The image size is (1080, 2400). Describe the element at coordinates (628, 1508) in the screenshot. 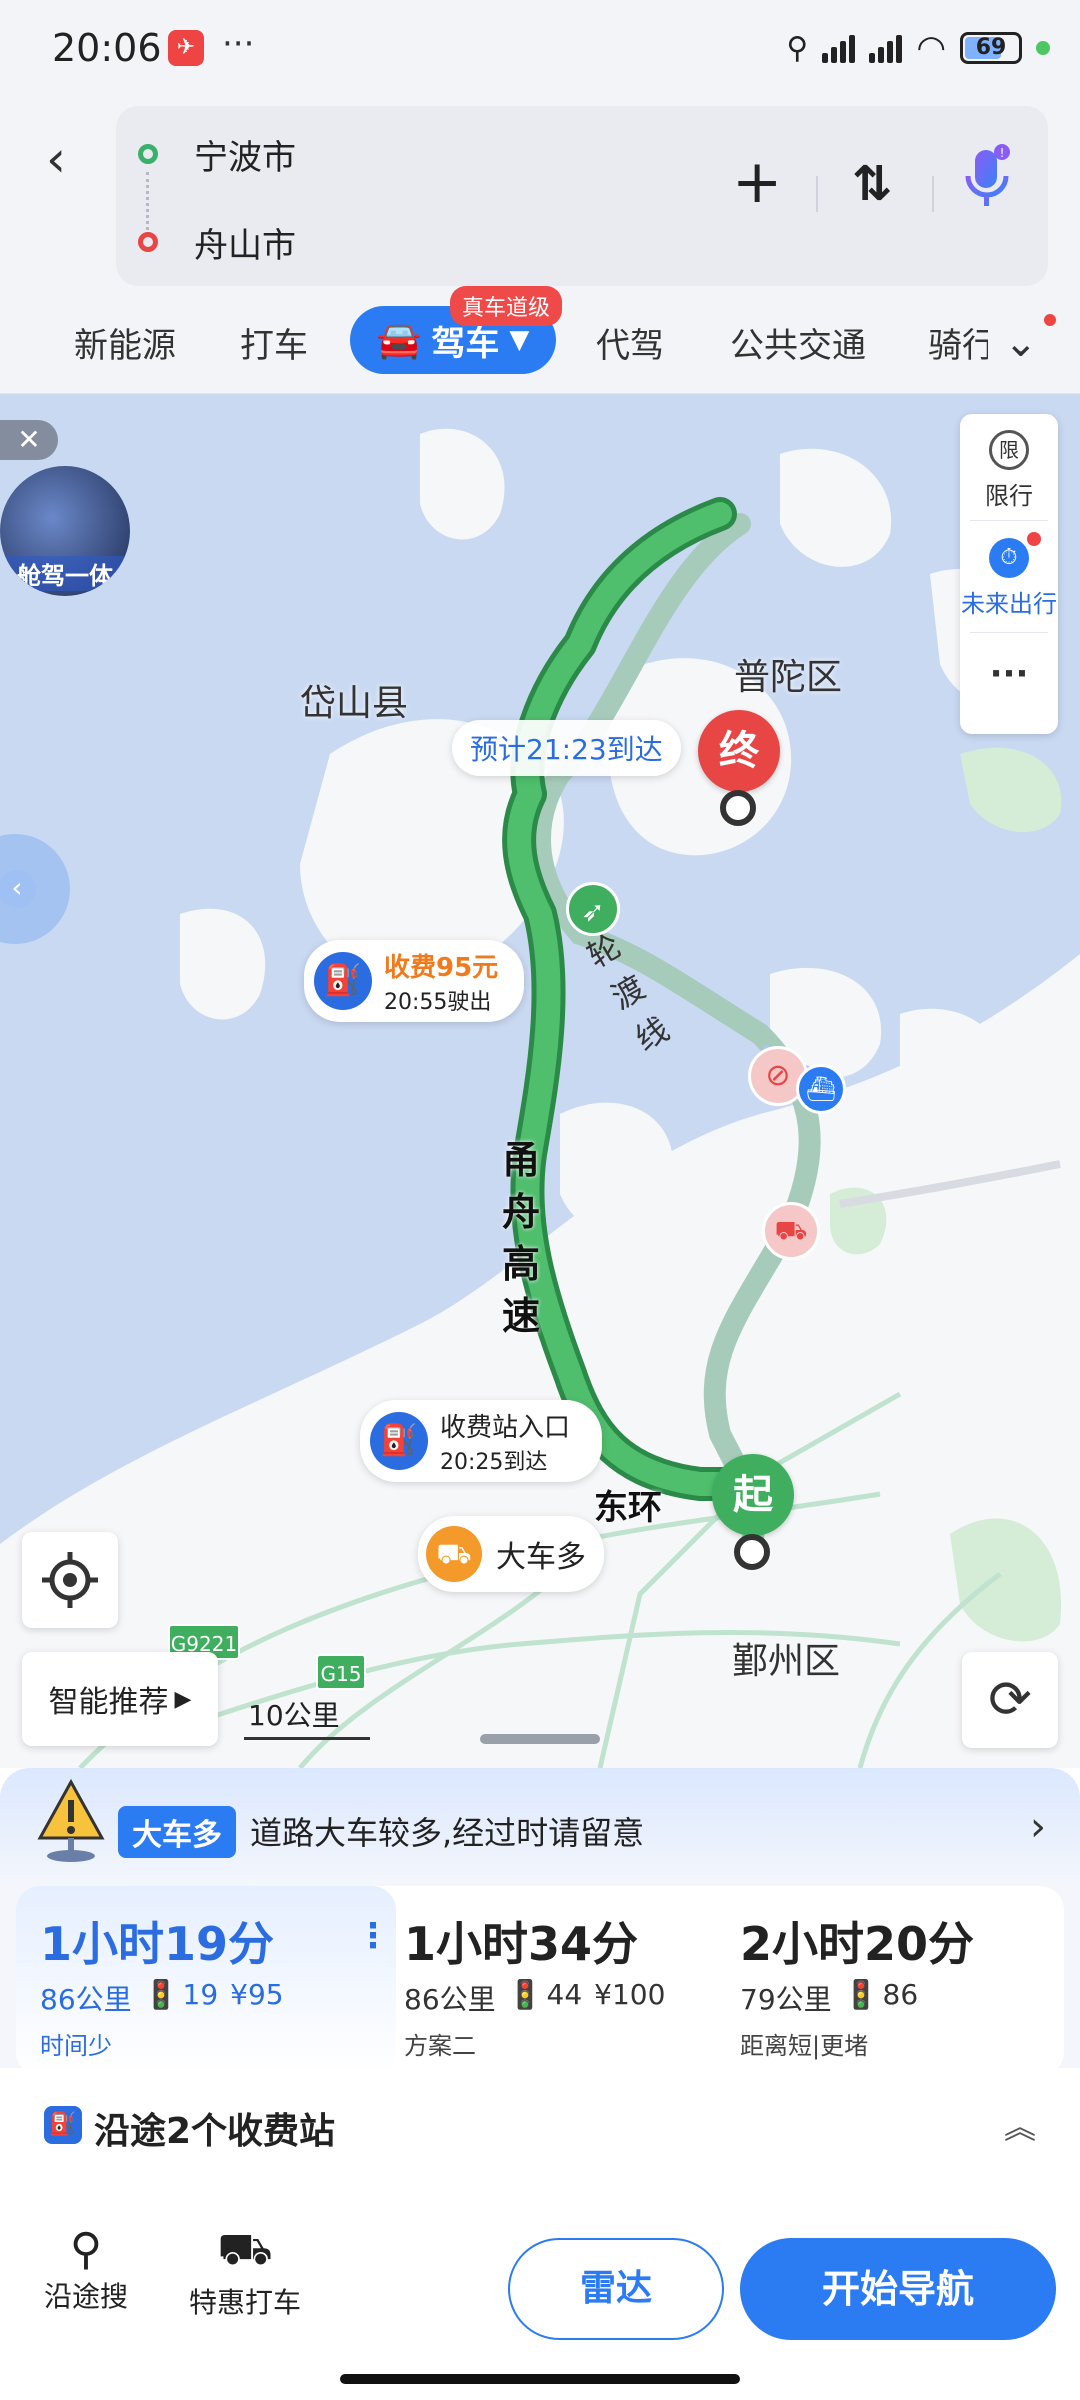

I see `road-label-ring: 东环` at that location.